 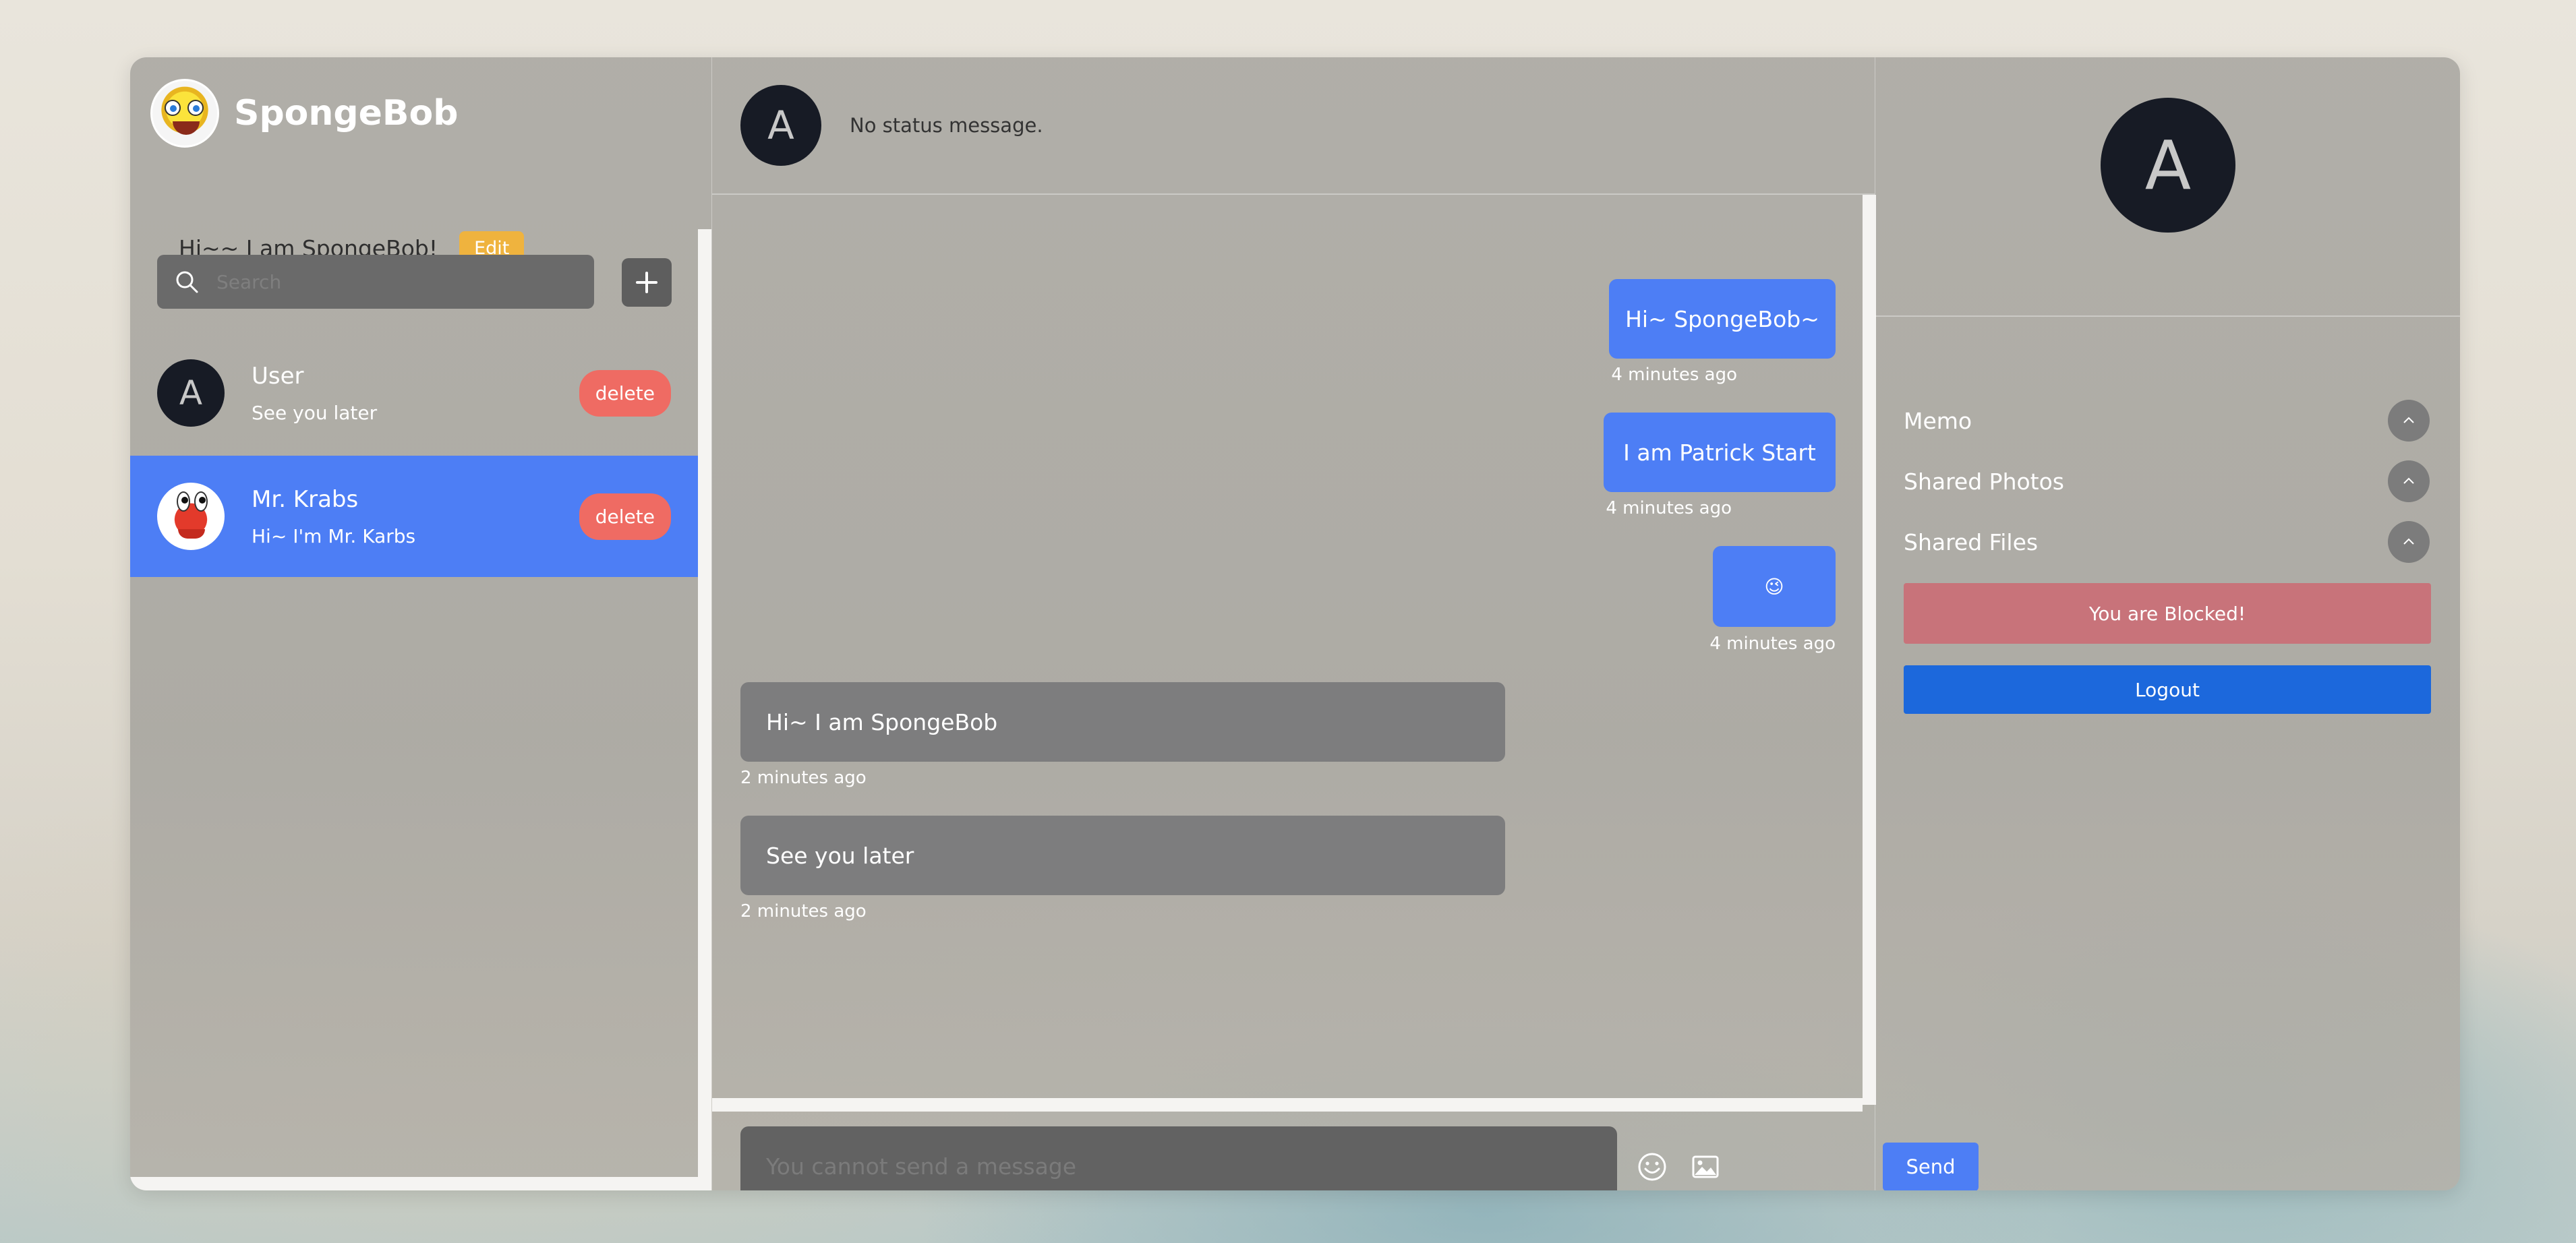 What do you see at coordinates (1972, 541) in the screenshot?
I see `section-label: Shared Files` at bounding box center [1972, 541].